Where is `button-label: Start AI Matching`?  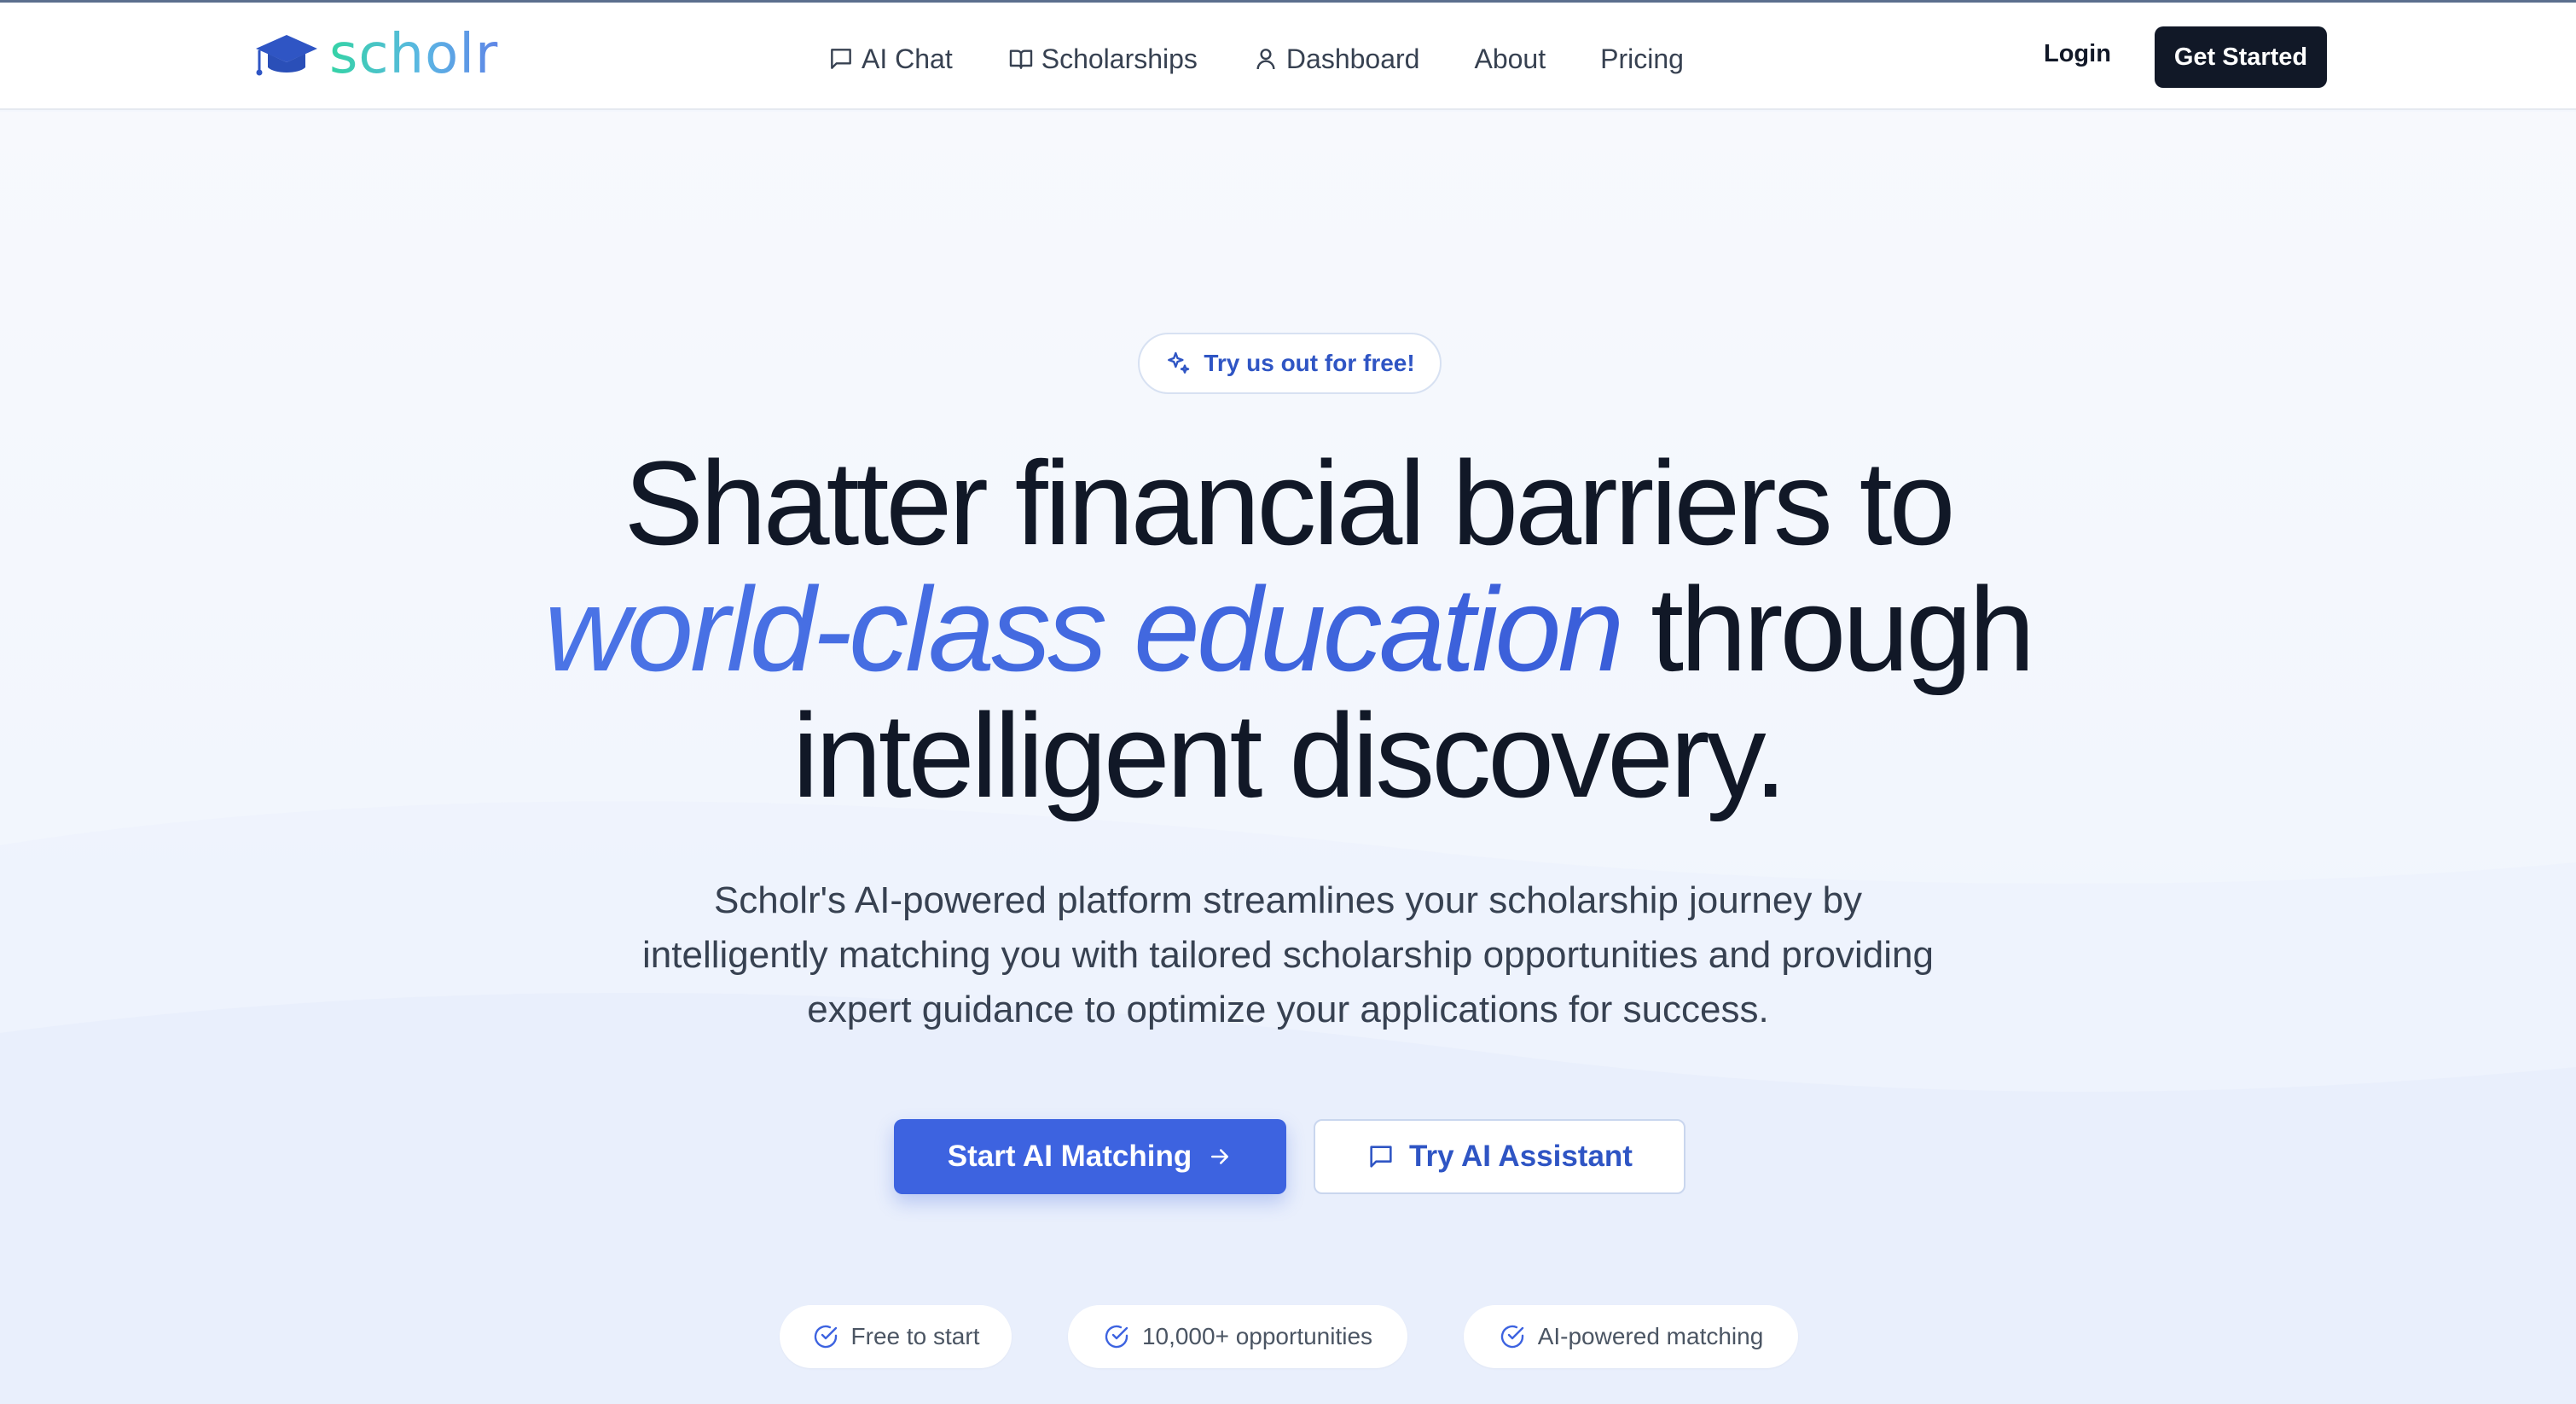
button-label: Start AI Matching is located at coordinates (1069, 1156).